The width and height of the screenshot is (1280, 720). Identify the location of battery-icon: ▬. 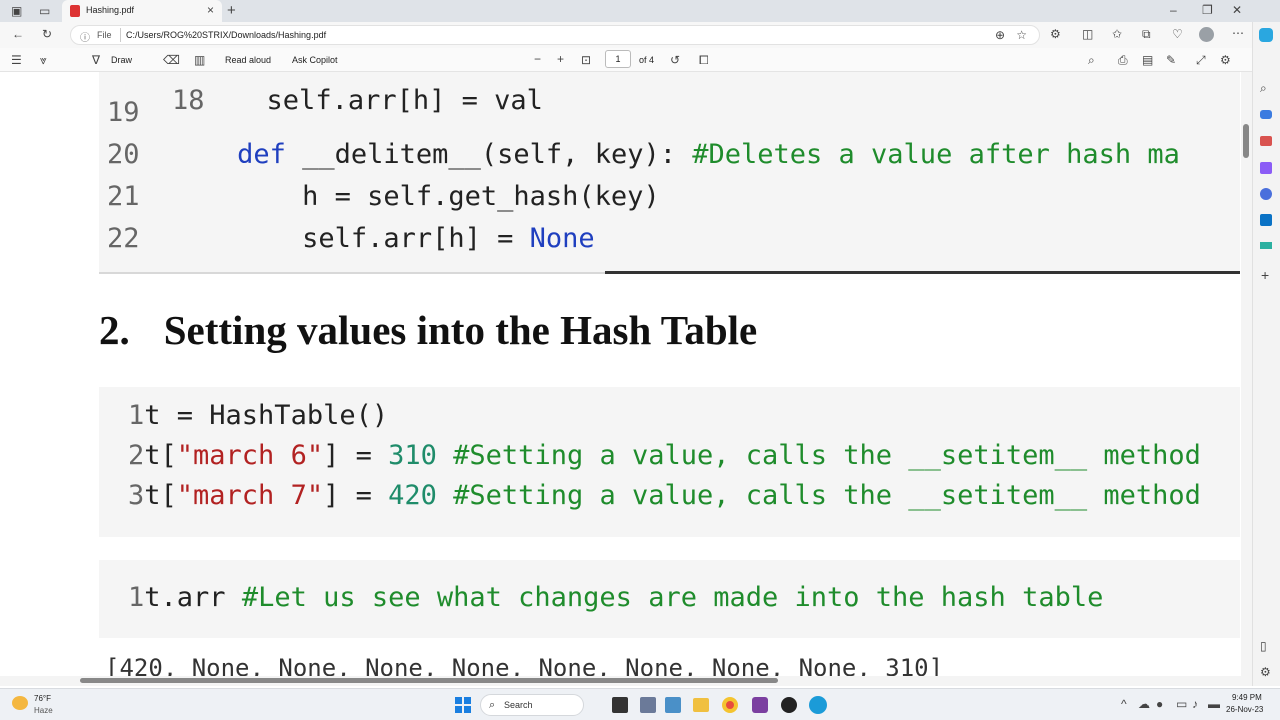
(1214, 704).